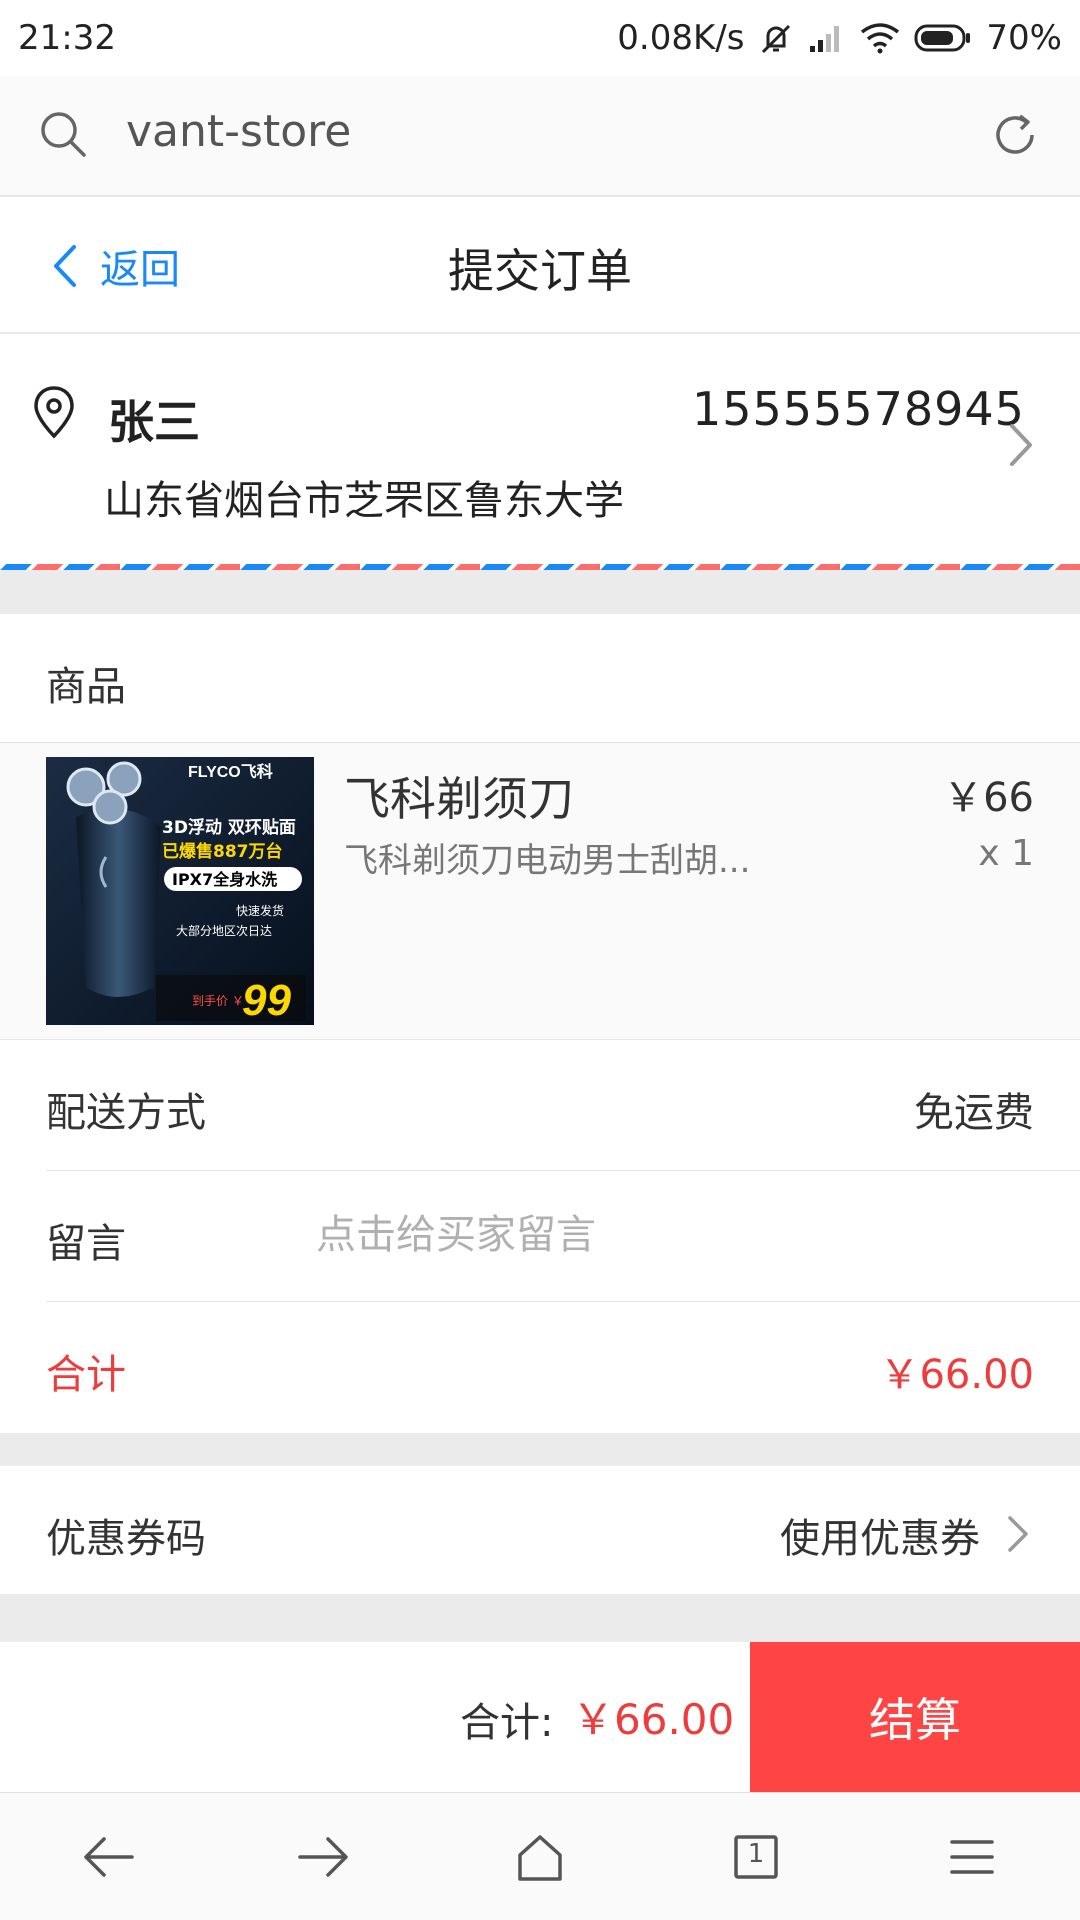 This screenshot has height=1920, width=1080. I want to click on recipient-phone: 15555578945, so click(858, 409).